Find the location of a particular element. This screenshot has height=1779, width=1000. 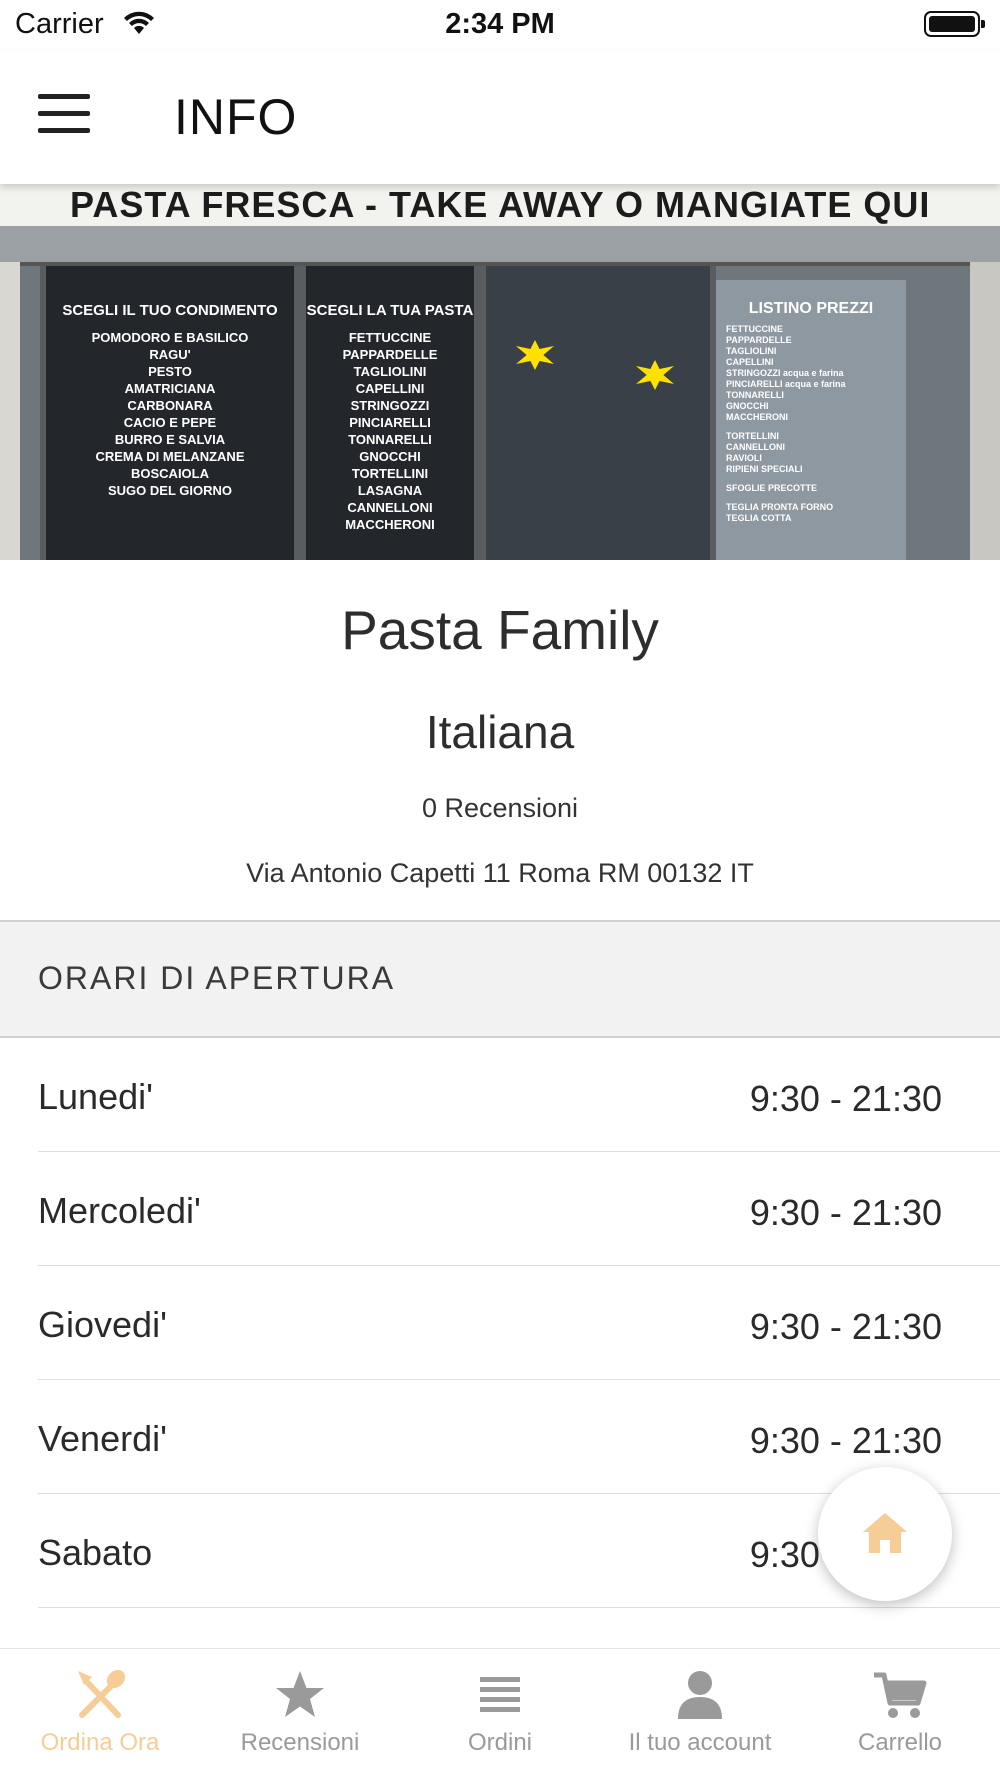

cart-icon is located at coordinates (900, 1695).